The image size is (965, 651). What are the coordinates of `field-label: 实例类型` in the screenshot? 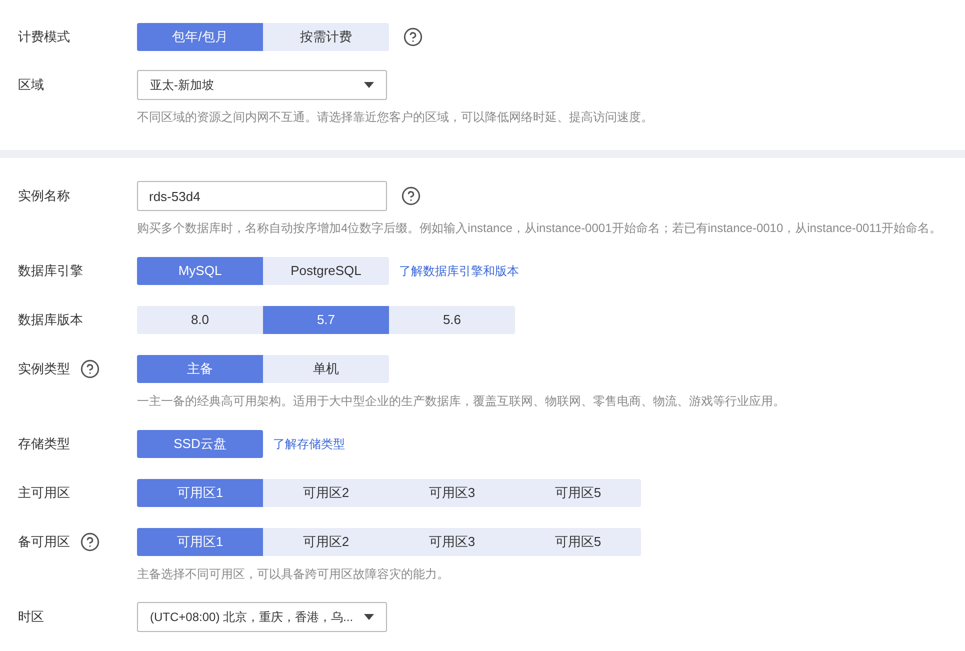 It's located at (44, 369).